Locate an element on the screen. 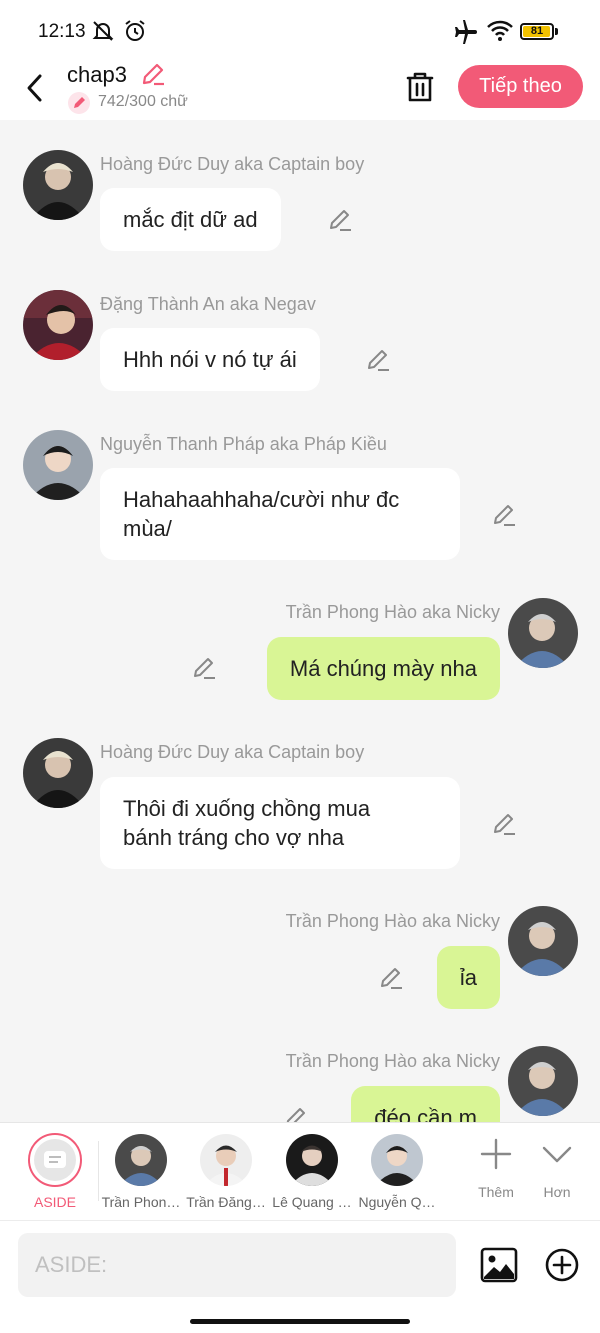 This screenshot has height=1333, width=600. character-avatar-tran-dang is located at coordinates (226, 1160).